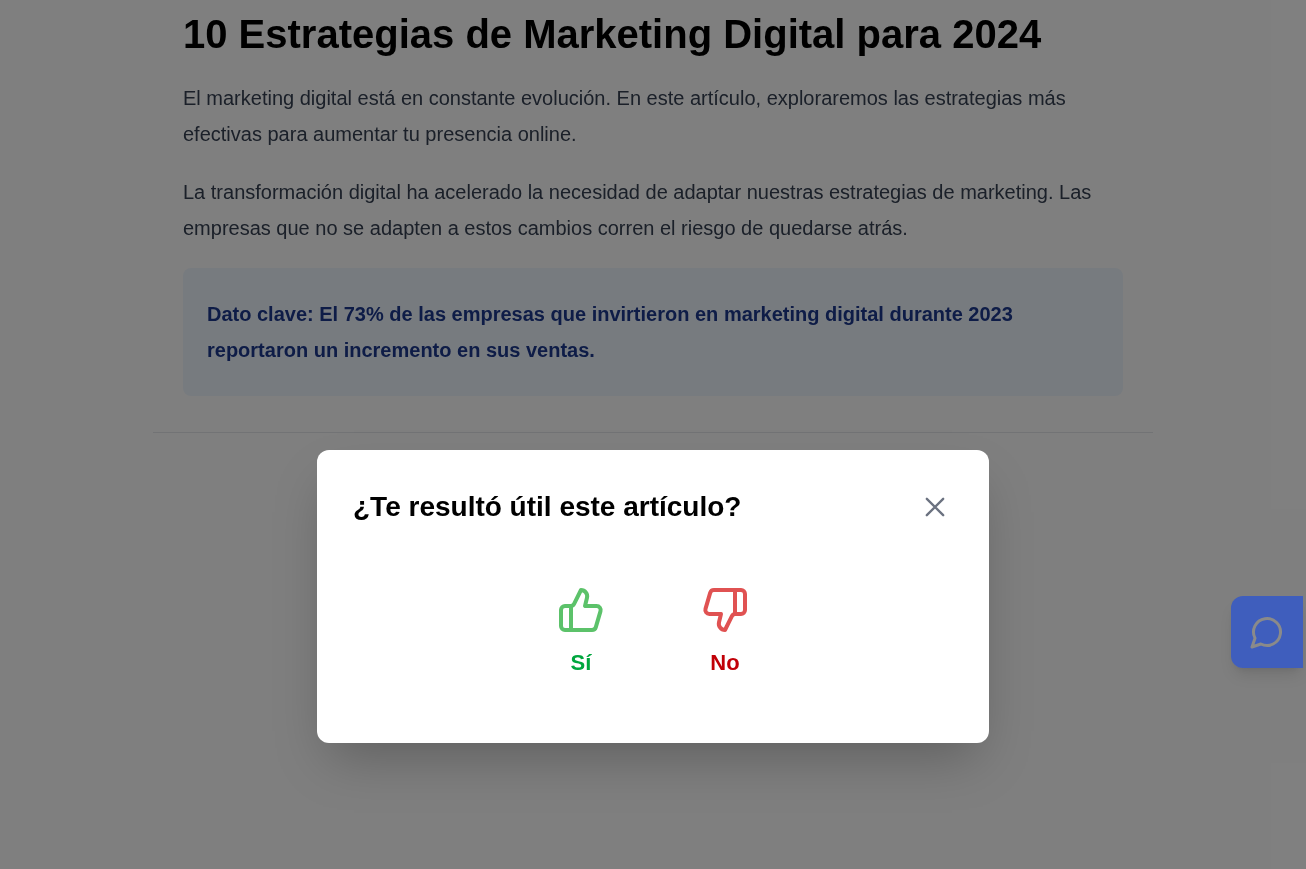 The height and width of the screenshot is (869, 1306). I want to click on no-button: No, so click(725, 632).